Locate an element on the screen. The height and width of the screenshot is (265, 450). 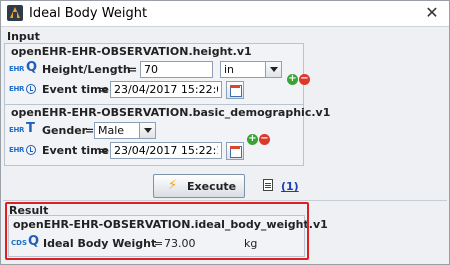
height-label: Height/Length is located at coordinates (86, 69).